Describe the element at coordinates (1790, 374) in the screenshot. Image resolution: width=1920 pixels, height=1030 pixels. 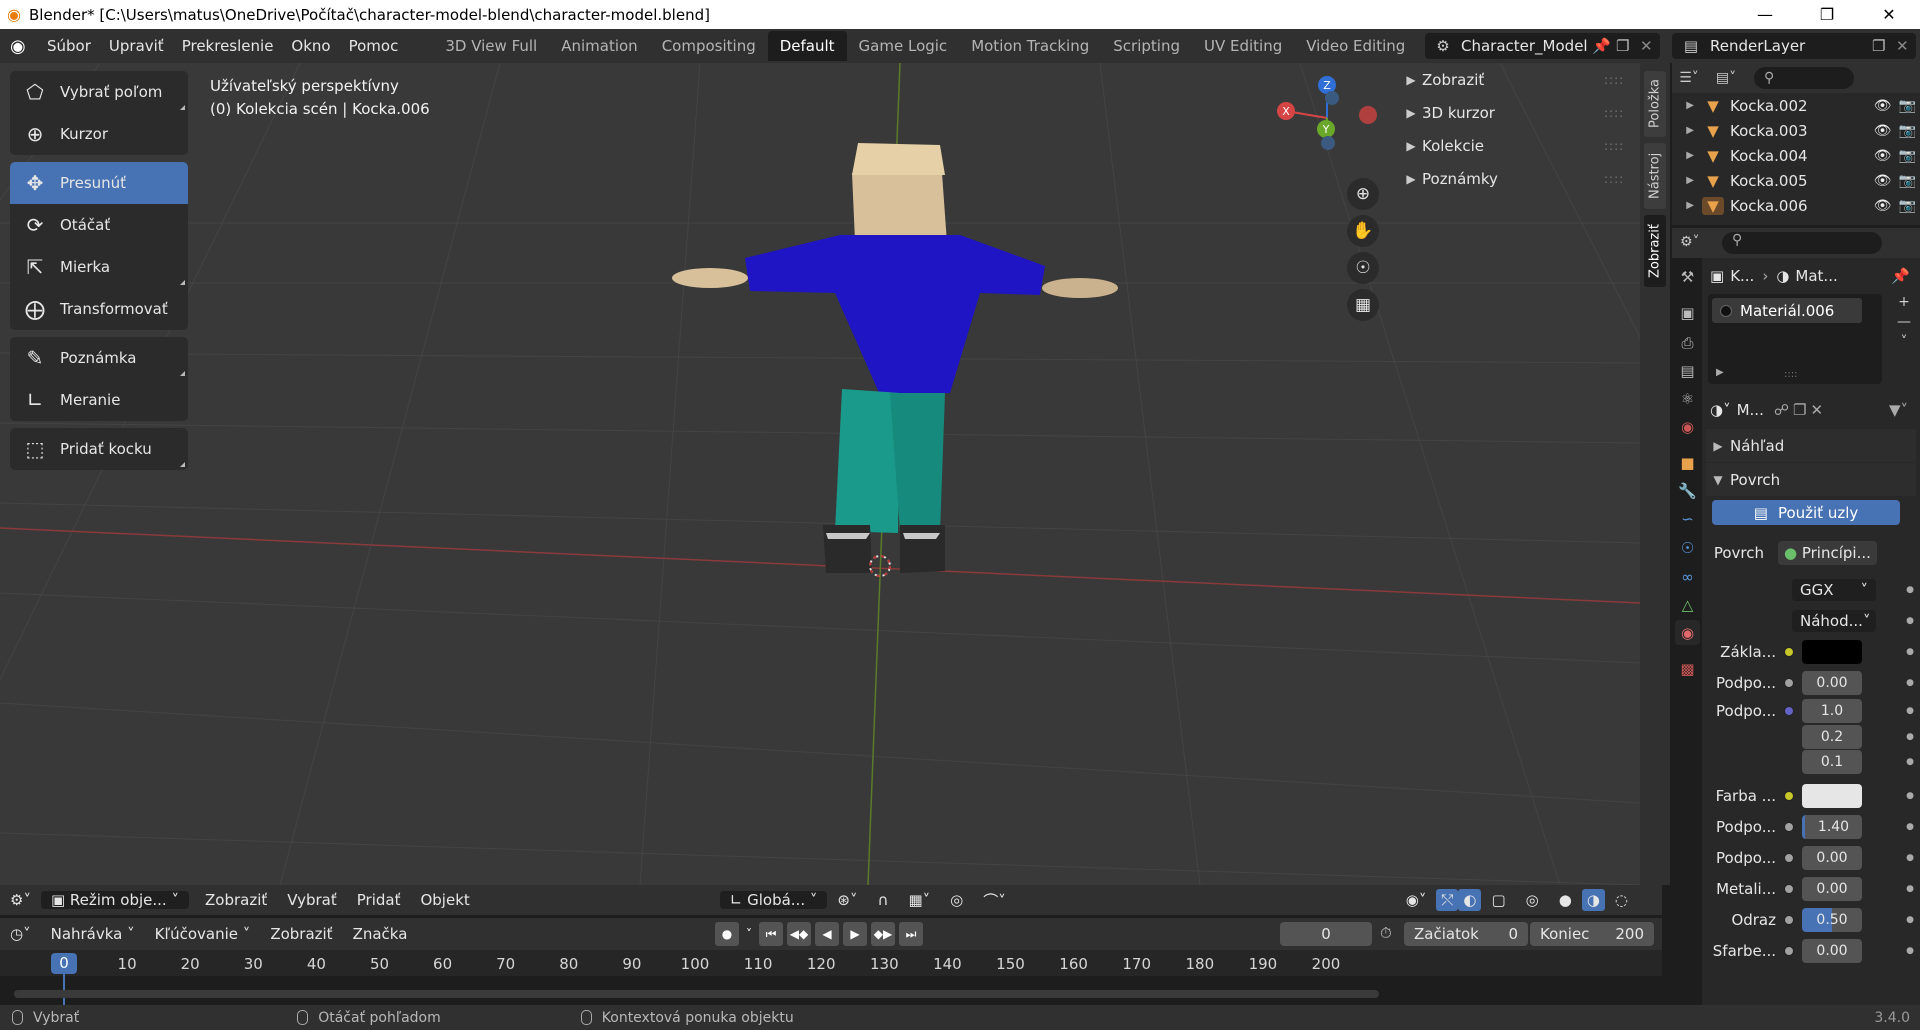
I see `resize-handle-icon: ::::` at that location.